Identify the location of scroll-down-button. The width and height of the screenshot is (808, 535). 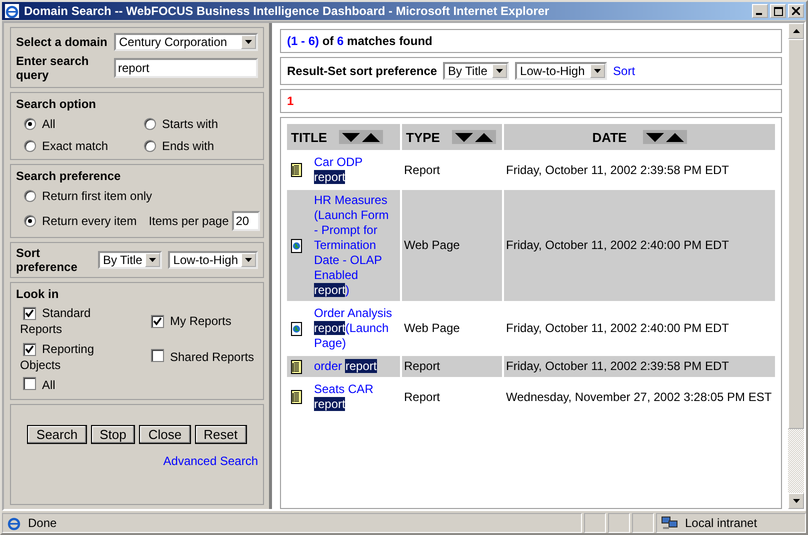
(796, 501).